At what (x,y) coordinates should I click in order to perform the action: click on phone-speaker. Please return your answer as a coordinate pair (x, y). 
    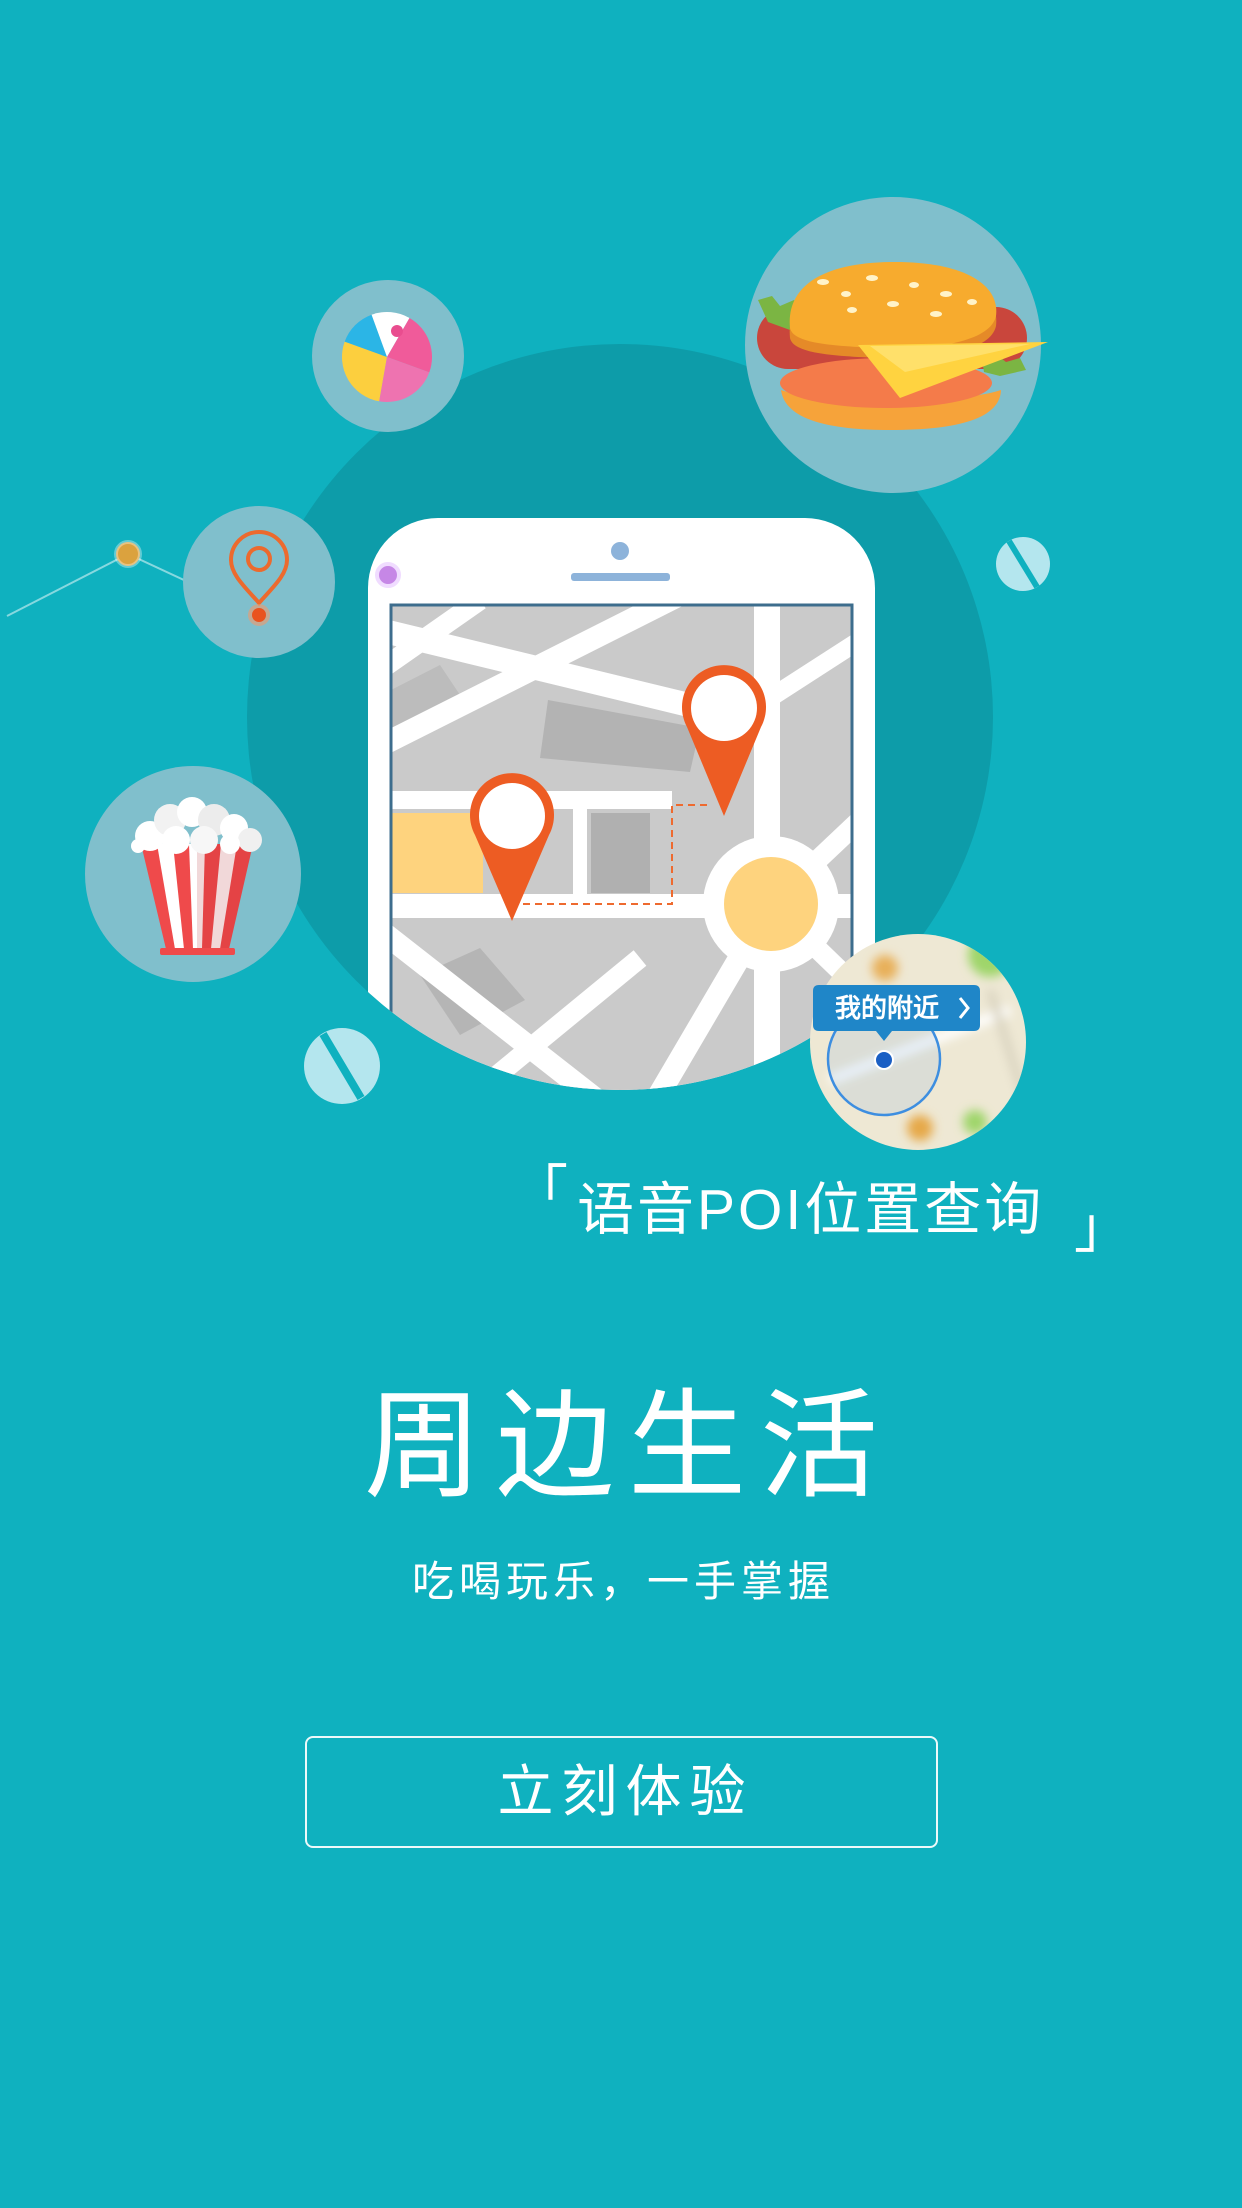
    Looking at the image, I should click on (620, 577).